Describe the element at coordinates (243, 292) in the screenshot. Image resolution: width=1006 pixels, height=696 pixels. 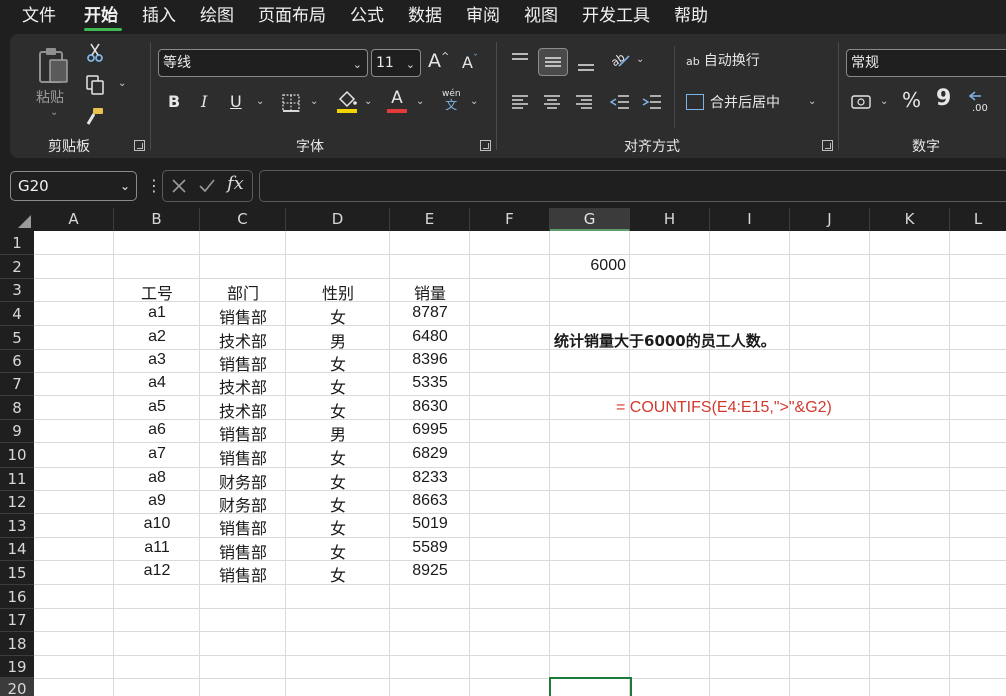
I see `header-cell-dept: 部门` at that location.